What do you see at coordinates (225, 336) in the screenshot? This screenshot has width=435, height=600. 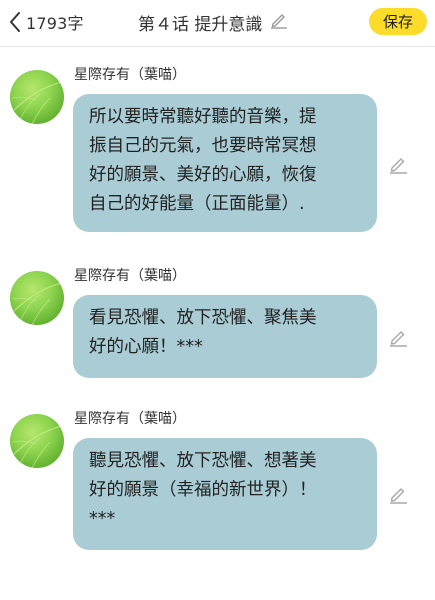 I see `message-bubble: 看見恐懼、放下恐懼、聚焦美 好的心願！***` at bounding box center [225, 336].